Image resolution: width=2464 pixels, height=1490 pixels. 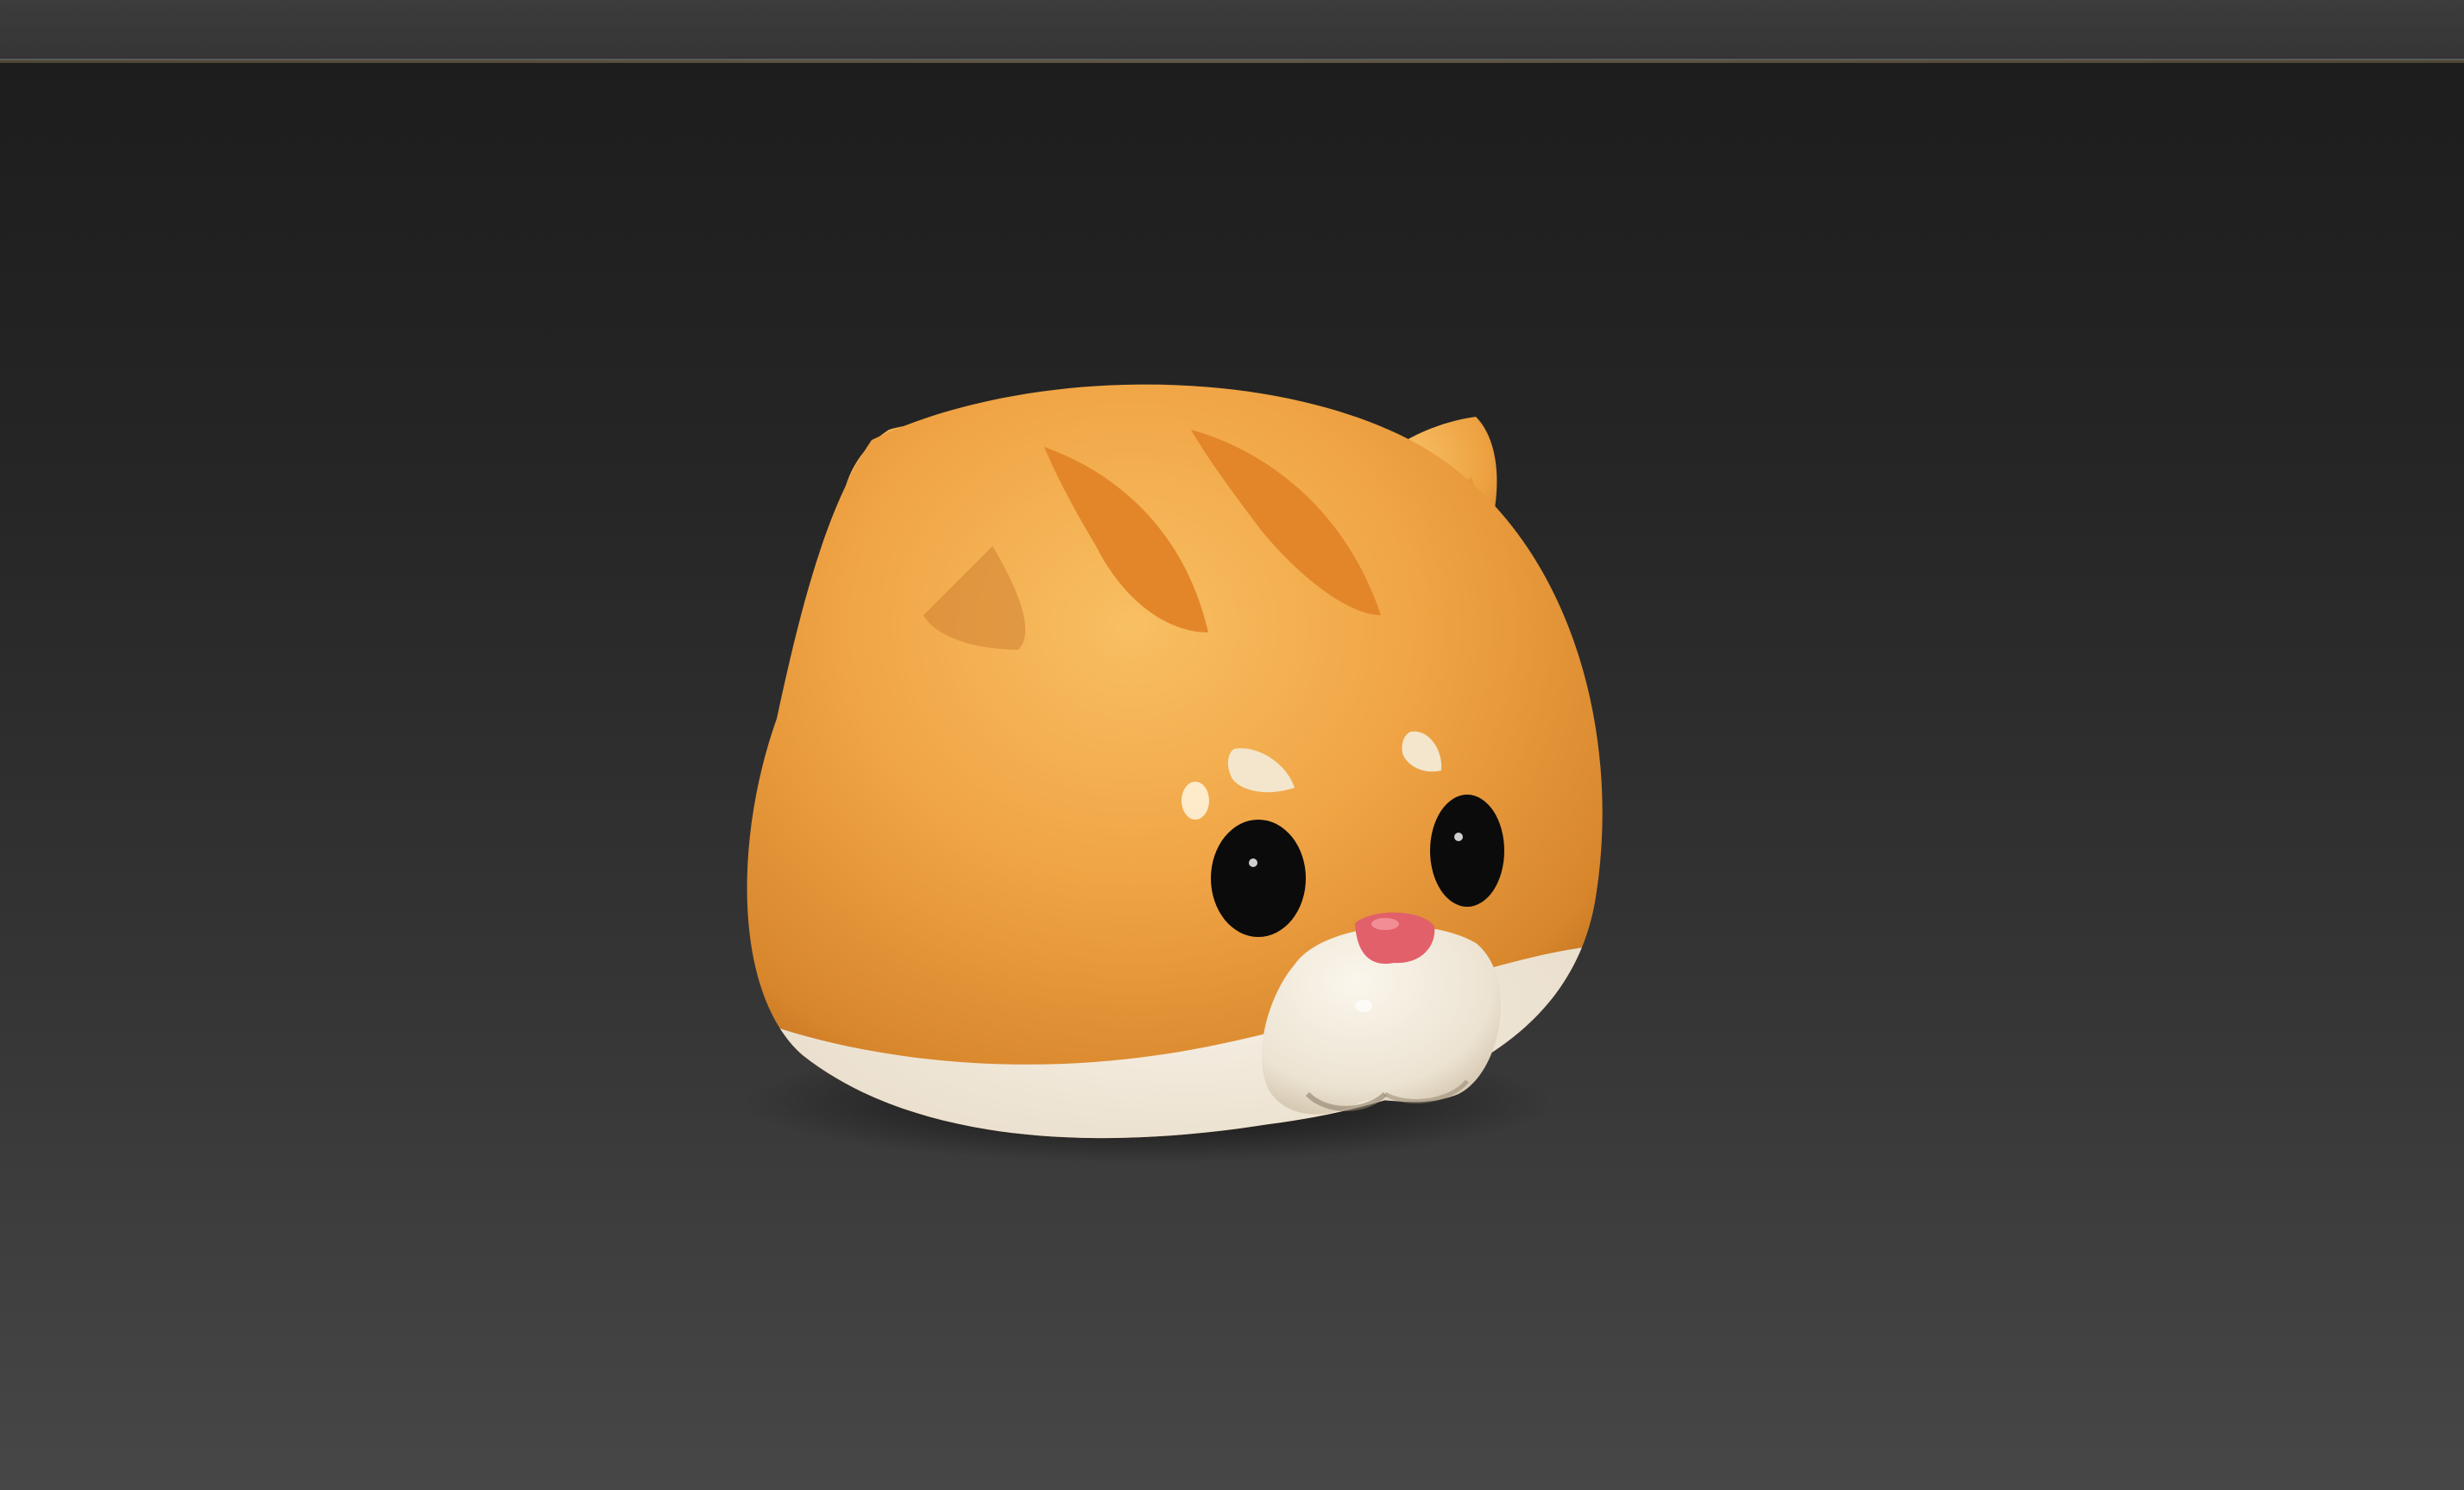 I want to click on top-toolbar, so click(x=1232, y=30).